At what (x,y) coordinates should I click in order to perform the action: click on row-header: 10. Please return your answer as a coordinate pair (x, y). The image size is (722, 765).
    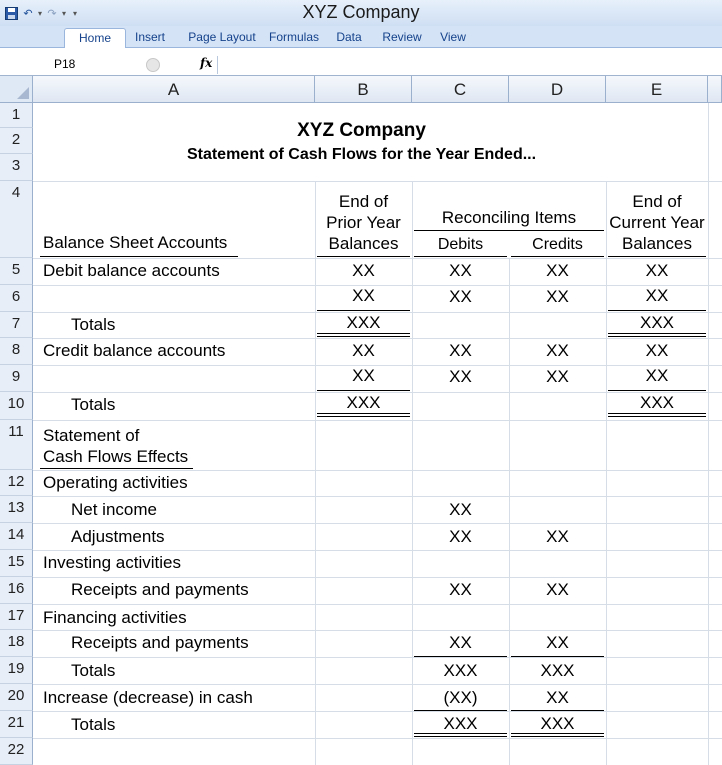
    Looking at the image, I should click on (16, 406).